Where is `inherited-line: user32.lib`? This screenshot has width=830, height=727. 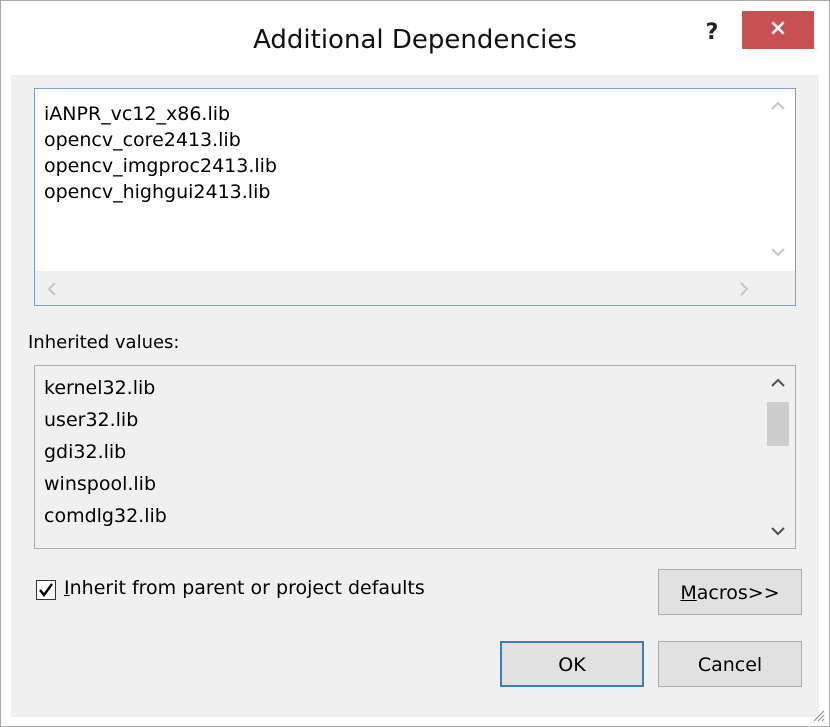
inherited-line: user32.lib is located at coordinates (91, 420).